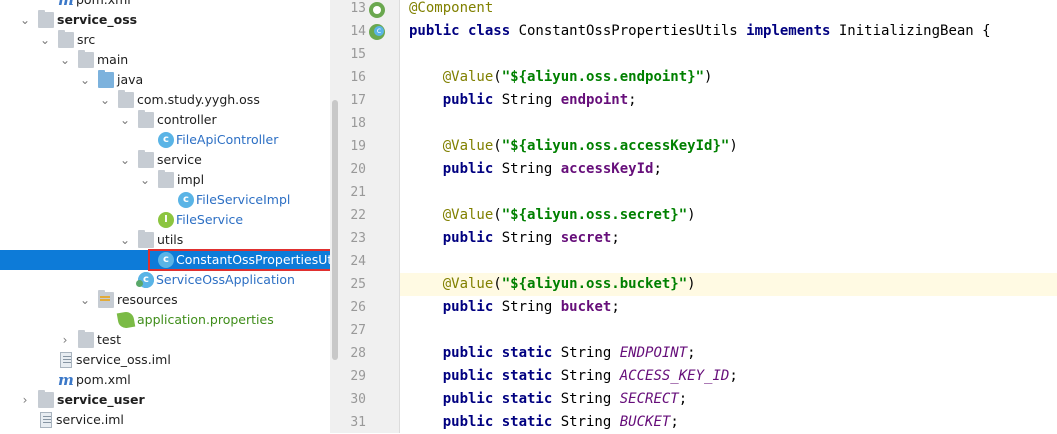  I want to click on tree-item-controller: ⌄ controller, so click(165, 120).